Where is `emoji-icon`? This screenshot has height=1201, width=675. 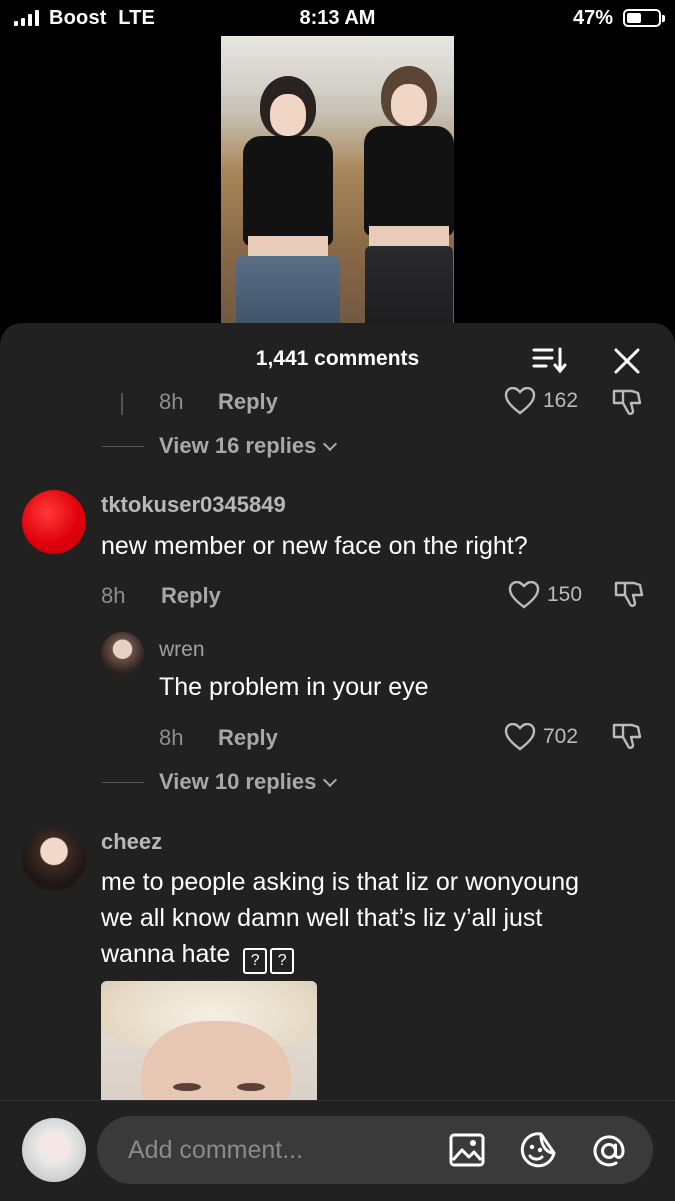
emoji-icon is located at coordinates (538, 1150).